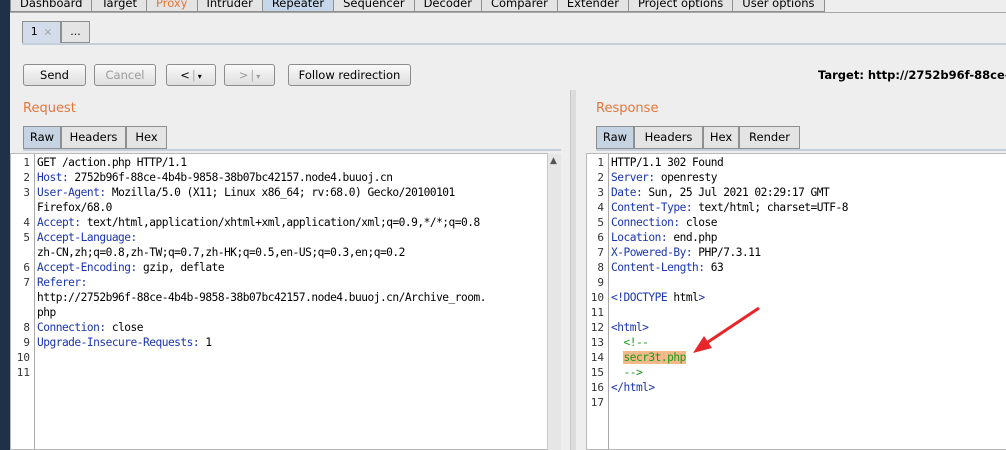  I want to click on header-name: Host:, so click(53, 177).